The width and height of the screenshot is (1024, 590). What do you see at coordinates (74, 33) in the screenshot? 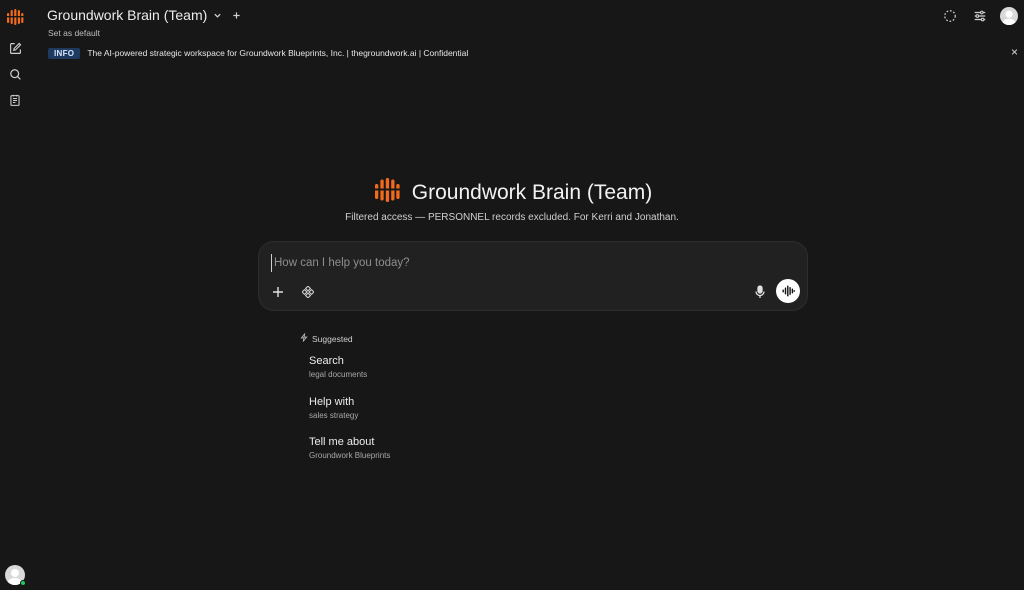
I see `set-as-default-link: Set as default` at bounding box center [74, 33].